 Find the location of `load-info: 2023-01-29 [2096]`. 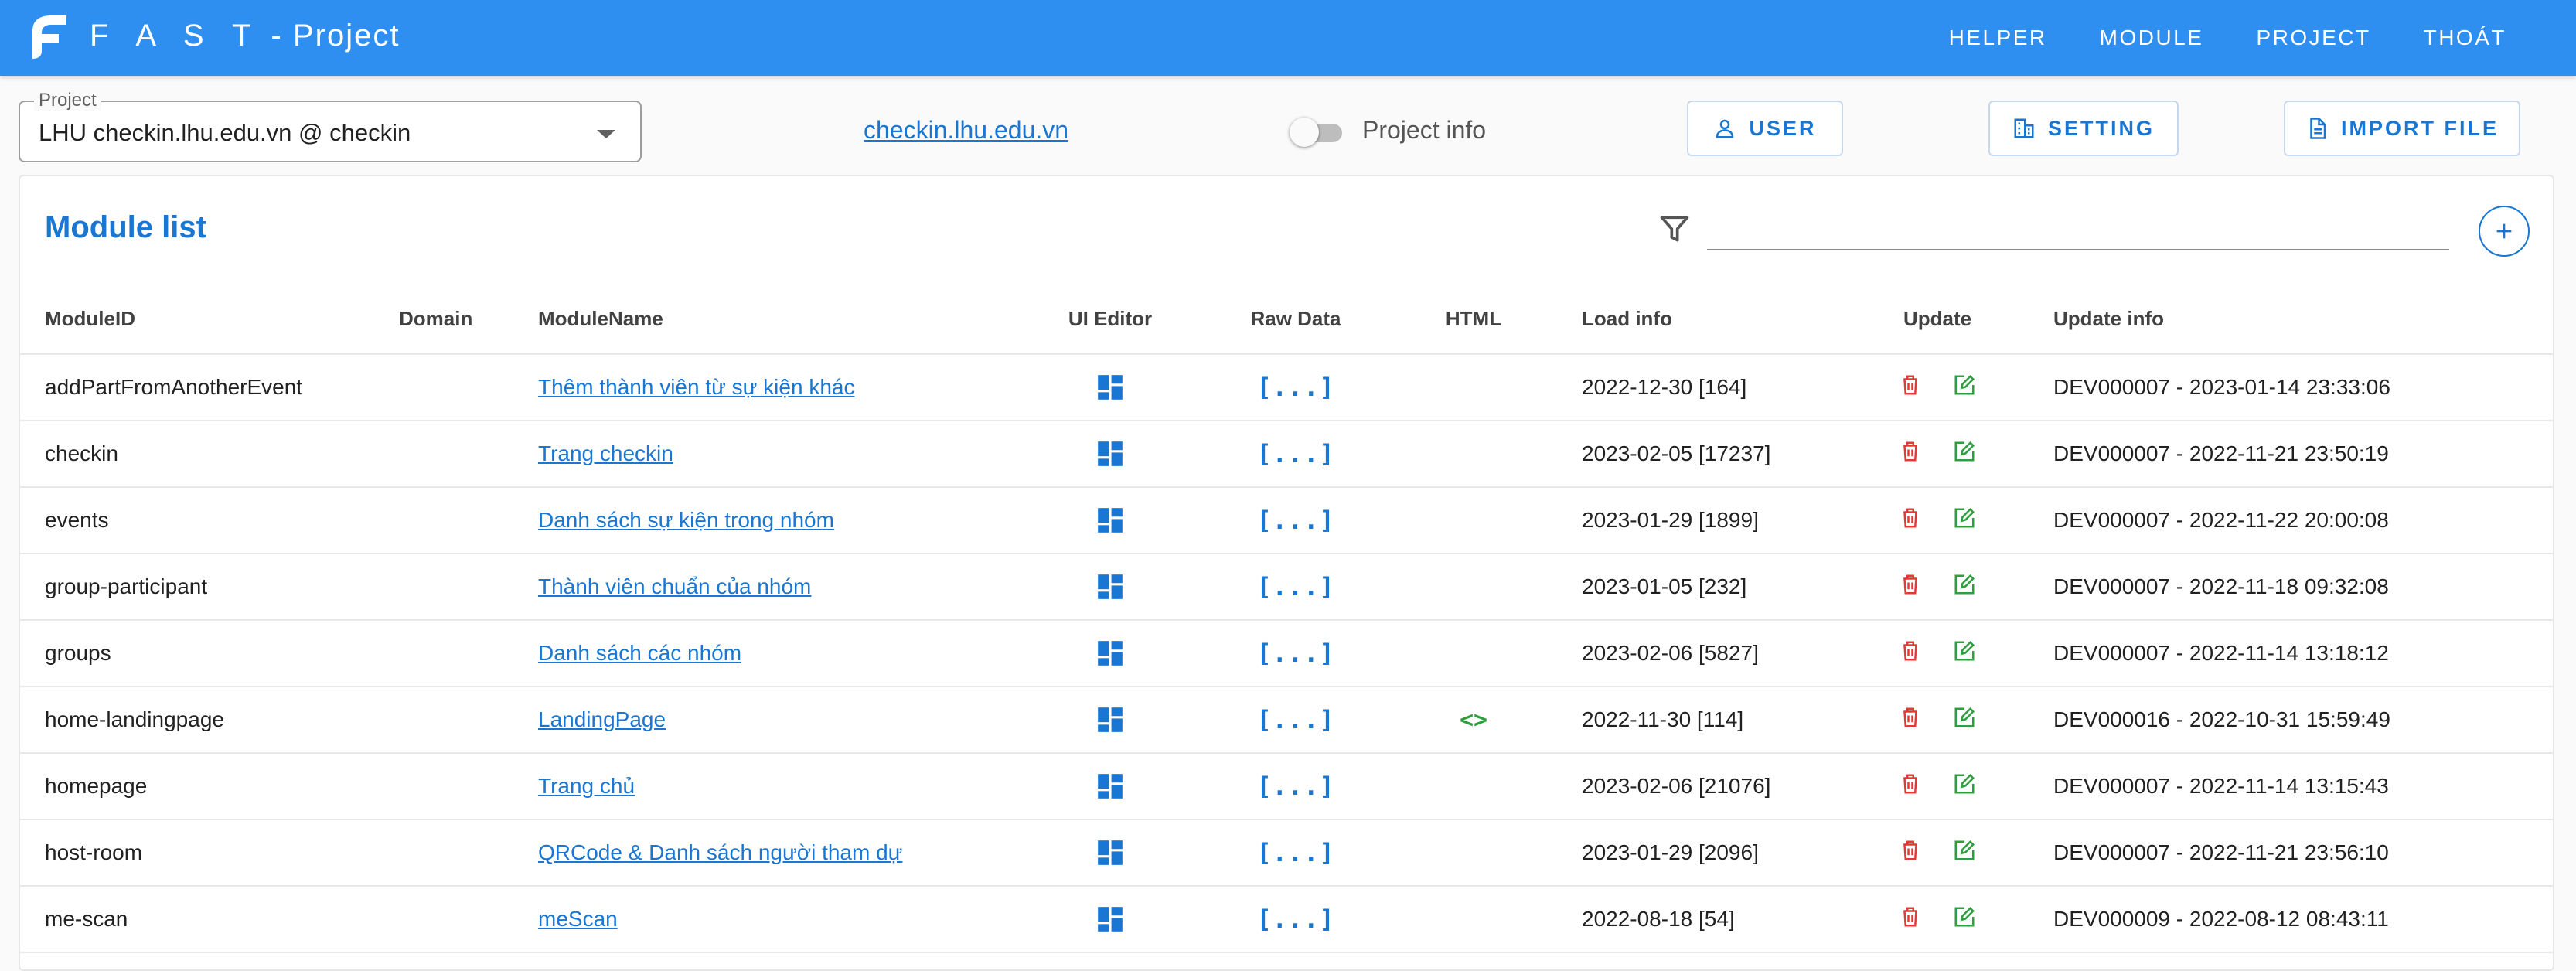

load-info: 2023-01-29 [2096] is located at coordinates (1698, 853).